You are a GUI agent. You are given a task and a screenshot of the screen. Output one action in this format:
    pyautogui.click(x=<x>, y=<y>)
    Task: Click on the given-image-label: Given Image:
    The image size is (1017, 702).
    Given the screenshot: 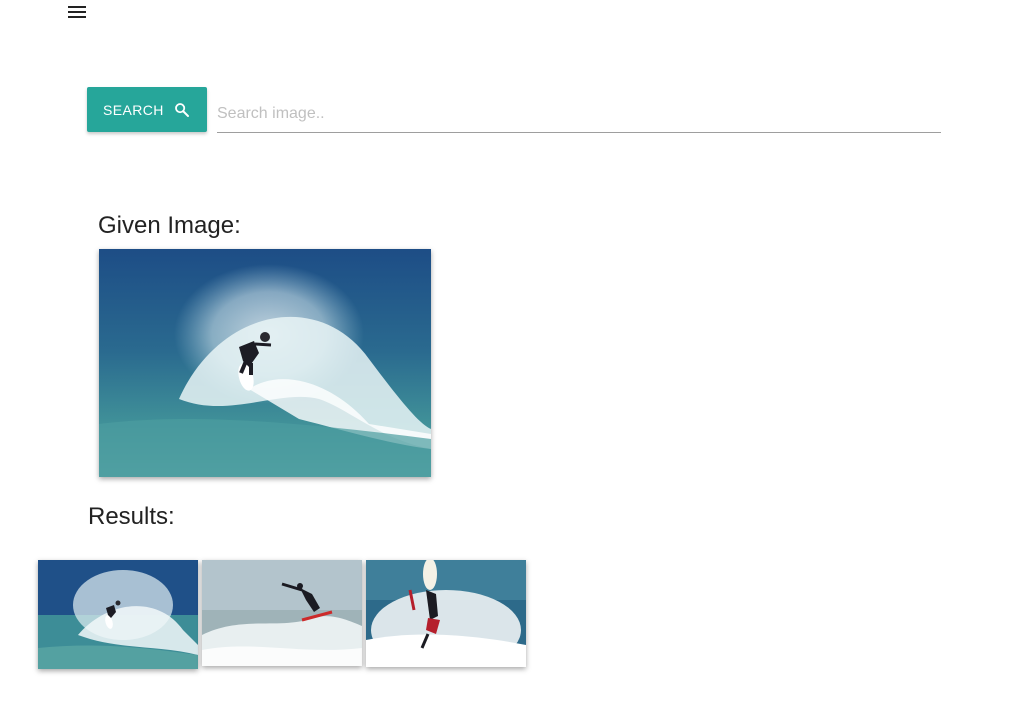 What is the action you would take?
    pyautogui.click(x=169, y=225)
    